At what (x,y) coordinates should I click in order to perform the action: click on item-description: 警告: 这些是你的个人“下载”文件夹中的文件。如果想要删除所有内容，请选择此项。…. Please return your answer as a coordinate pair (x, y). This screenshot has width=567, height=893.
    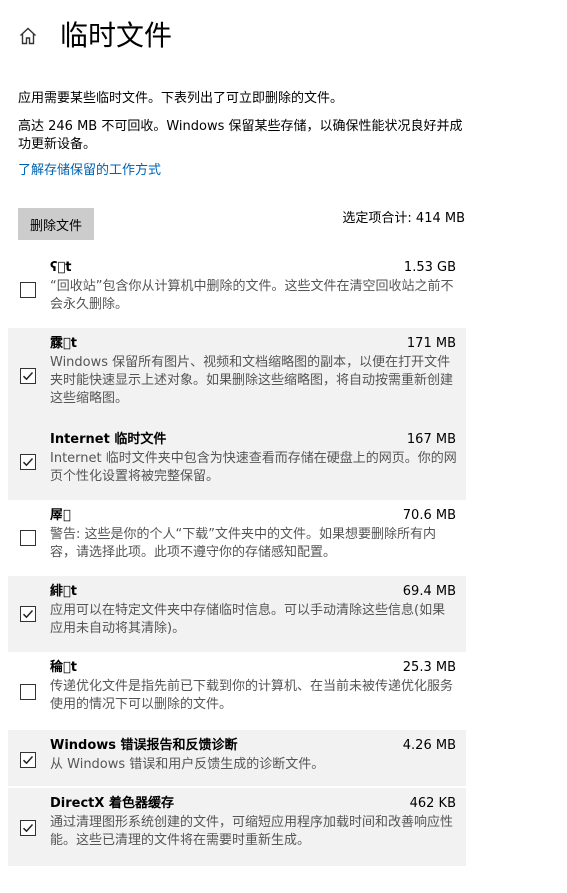
    Looking at the image, I should click on (243, 543).